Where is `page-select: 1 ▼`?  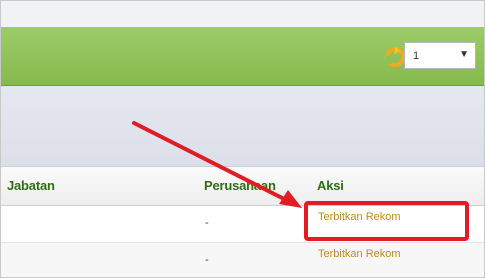
page-select: 1 ▼ is located at coordinates (440, 55).